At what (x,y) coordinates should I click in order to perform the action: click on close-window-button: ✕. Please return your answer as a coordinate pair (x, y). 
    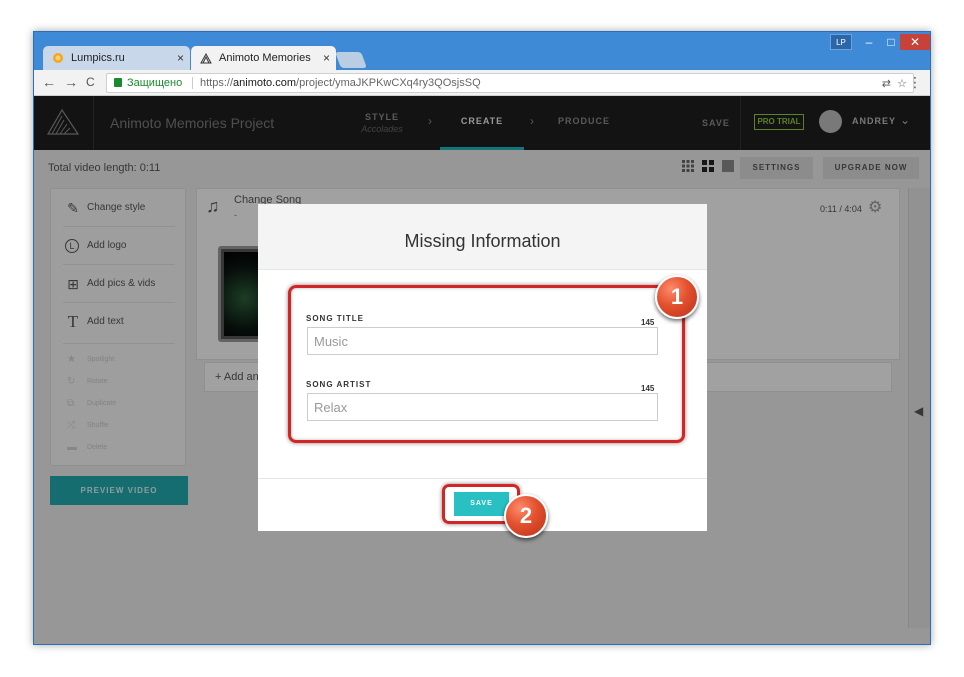
    Looking at the image, I should click on (915, 42).